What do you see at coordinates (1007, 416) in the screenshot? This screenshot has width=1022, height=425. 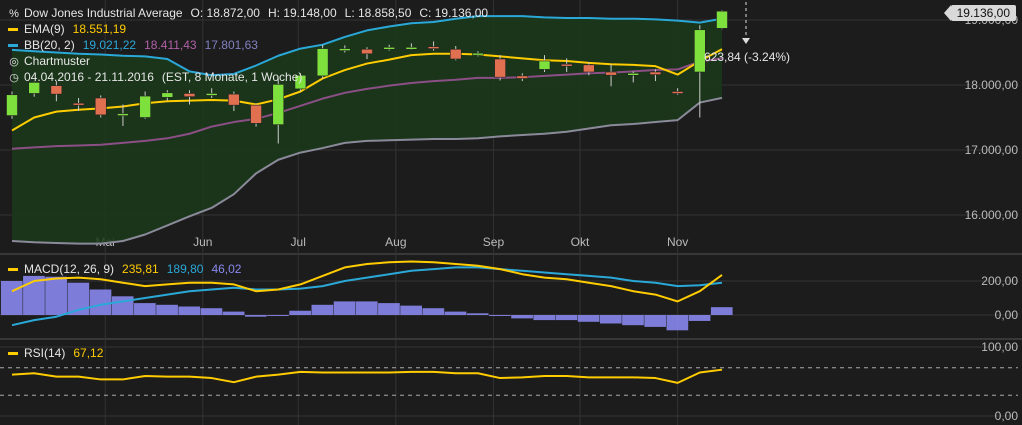 I see `rsi-tick-label: 0,00` at bounding box center [1007, 416].